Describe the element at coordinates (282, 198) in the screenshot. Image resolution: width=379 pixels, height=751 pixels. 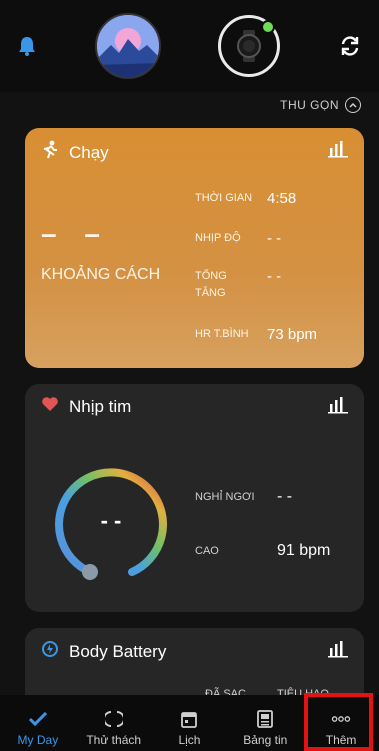
I see `stat-value: 4:58` at that location.